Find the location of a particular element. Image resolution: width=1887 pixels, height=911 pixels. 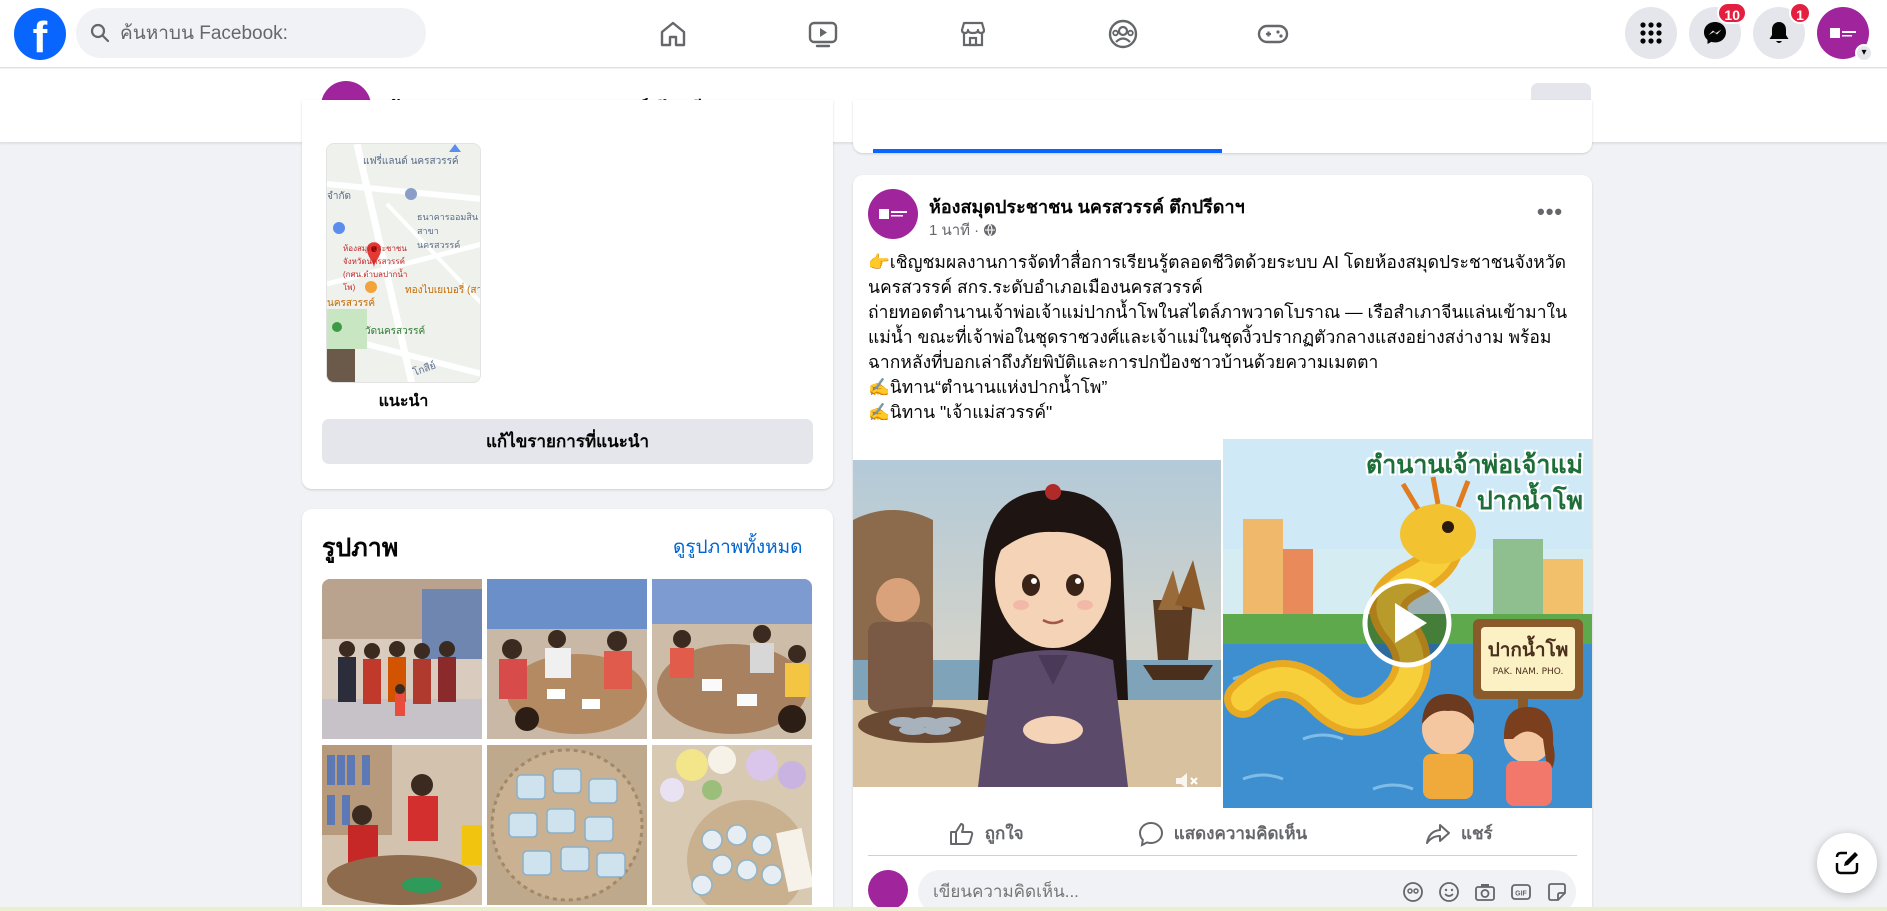

video-sign-text: ปากน้ำโพ is located at coordinates (1528, 650).